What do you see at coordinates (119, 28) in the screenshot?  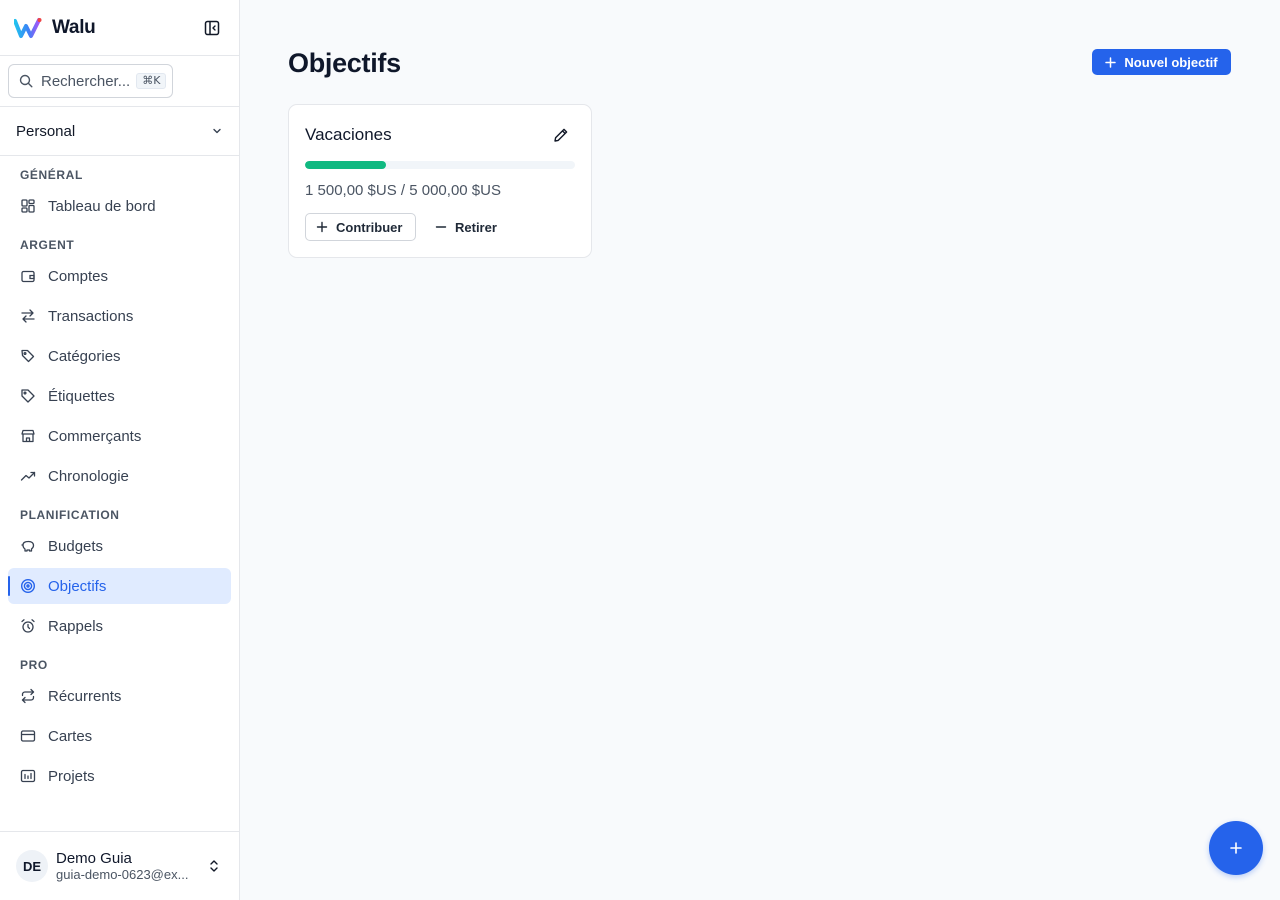 I see `brand-header: Walu` at bounding box center [119, 28].